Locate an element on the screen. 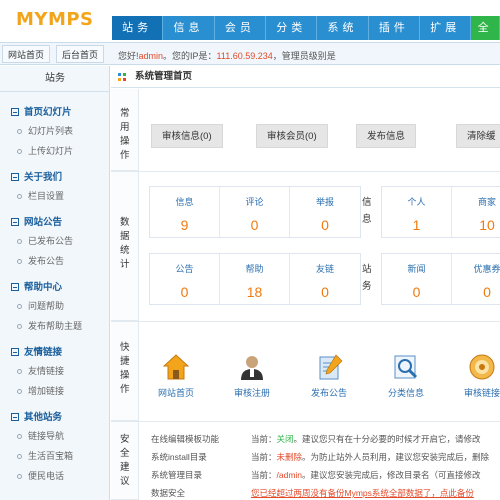 Image resolution: width=500 pixels, height=500 pixels. publish-info-button: 发布信息 is located at coordinates (386, 136).